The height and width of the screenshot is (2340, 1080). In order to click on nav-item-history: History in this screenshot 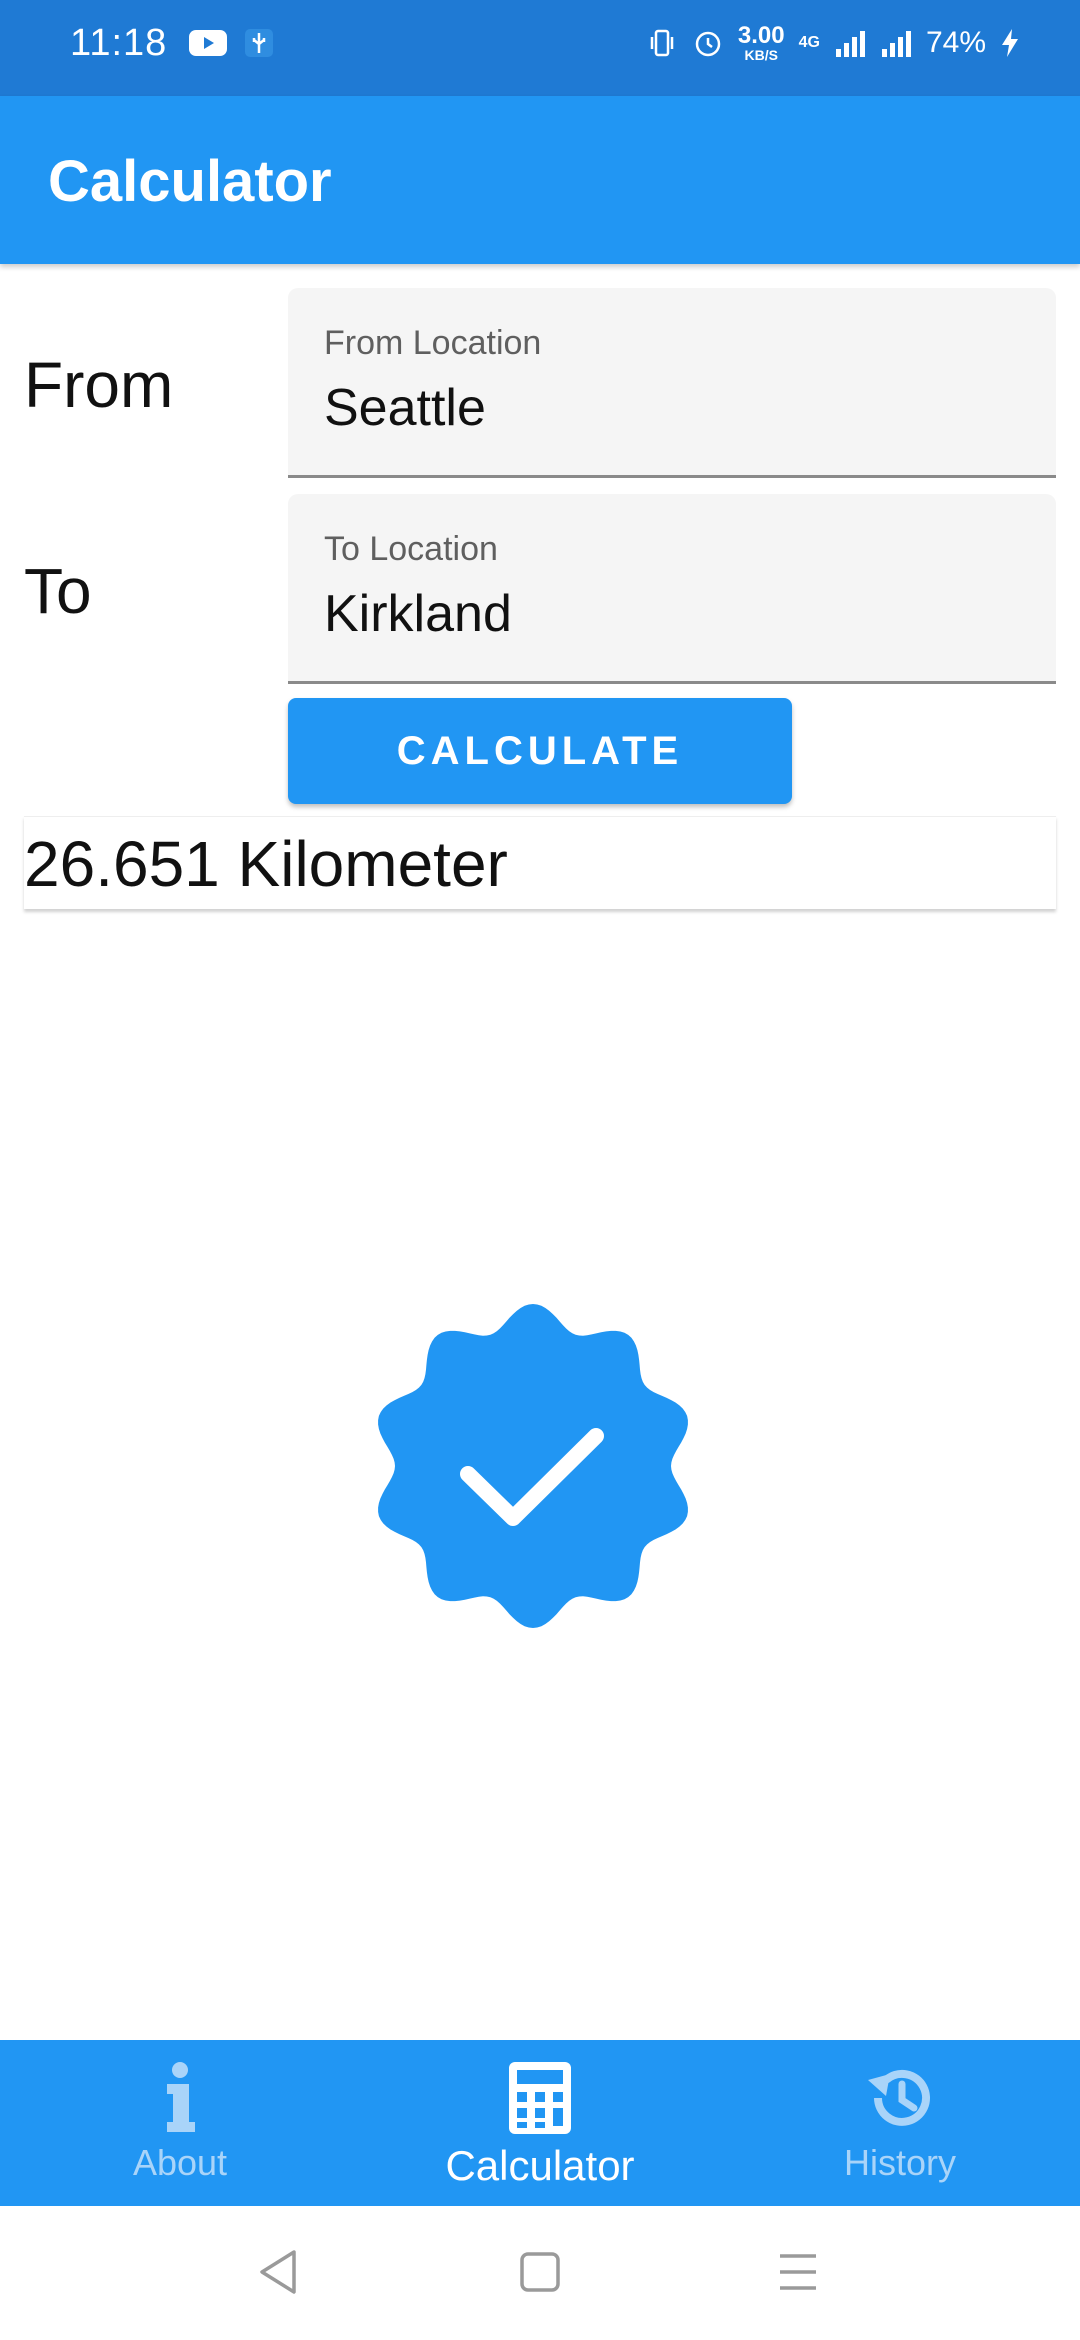, I will do `click(900, 2123)`.